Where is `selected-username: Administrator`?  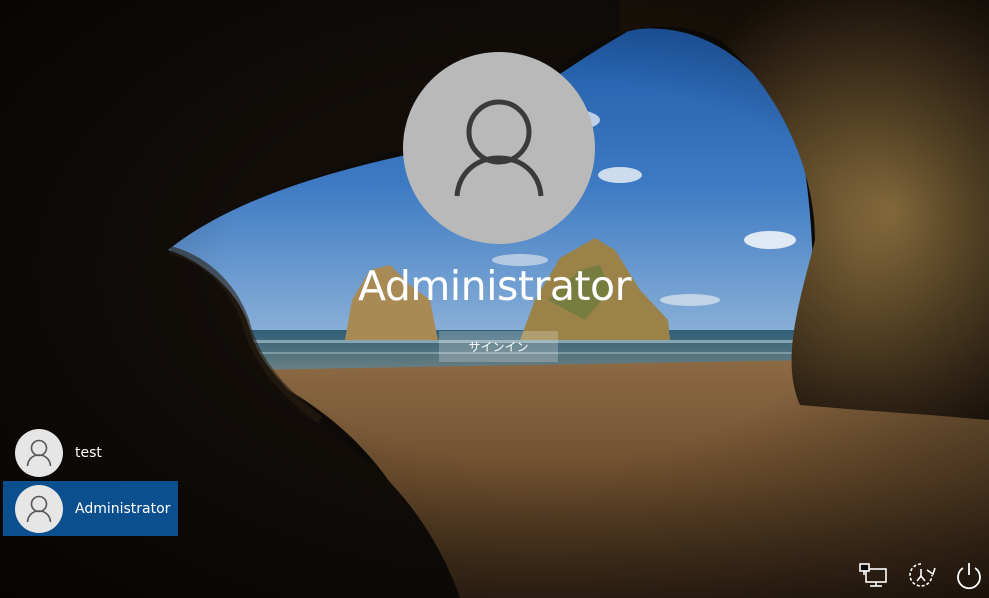 selected-username: Administrator is located at coordinates (495, 286).